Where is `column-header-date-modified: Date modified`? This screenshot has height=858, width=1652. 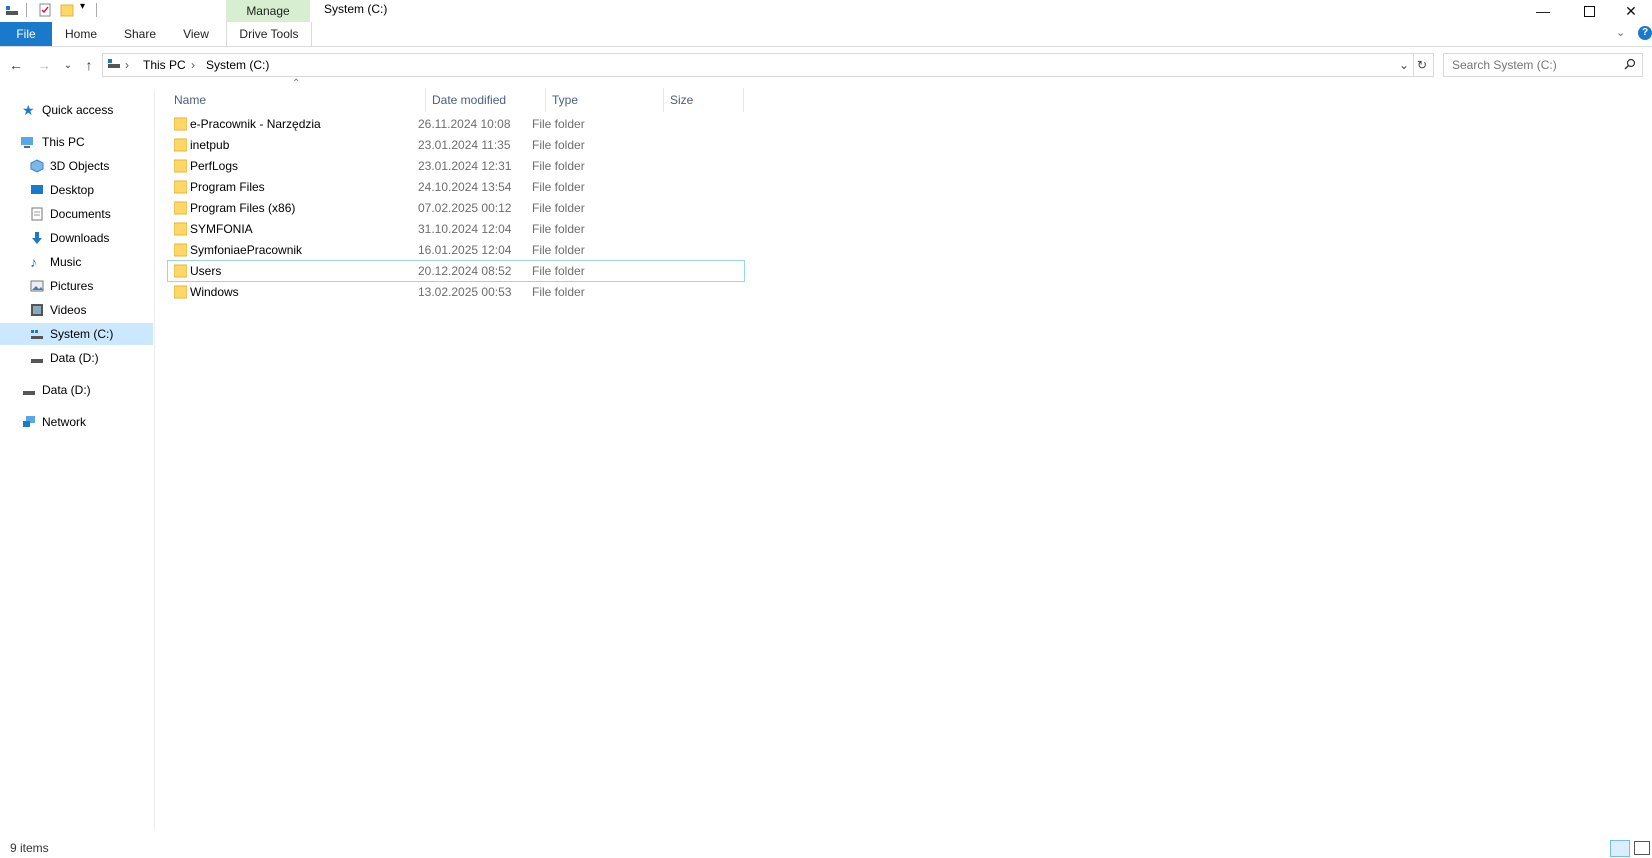
column-header-date-modified: Date modified is located at coordinates (486, 100).